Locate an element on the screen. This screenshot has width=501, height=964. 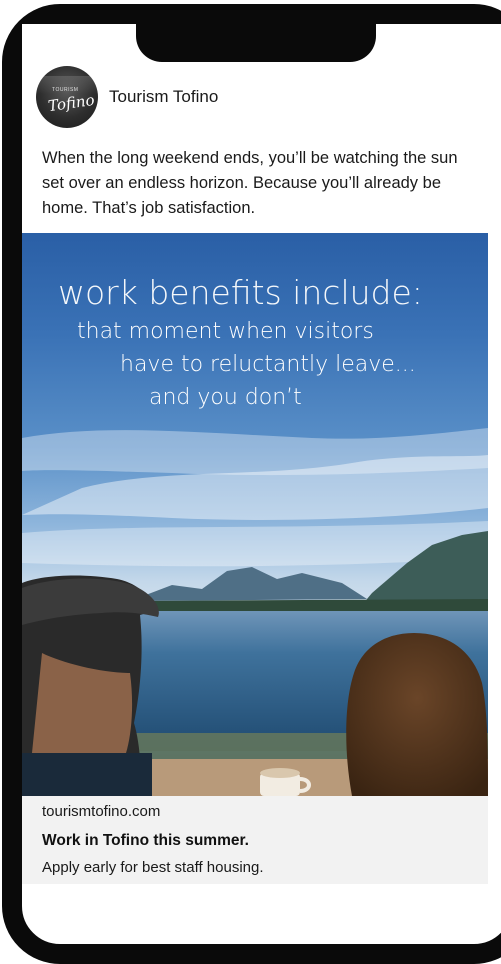
account-name: Tourism Tofino is located at coordinates (163, 97).